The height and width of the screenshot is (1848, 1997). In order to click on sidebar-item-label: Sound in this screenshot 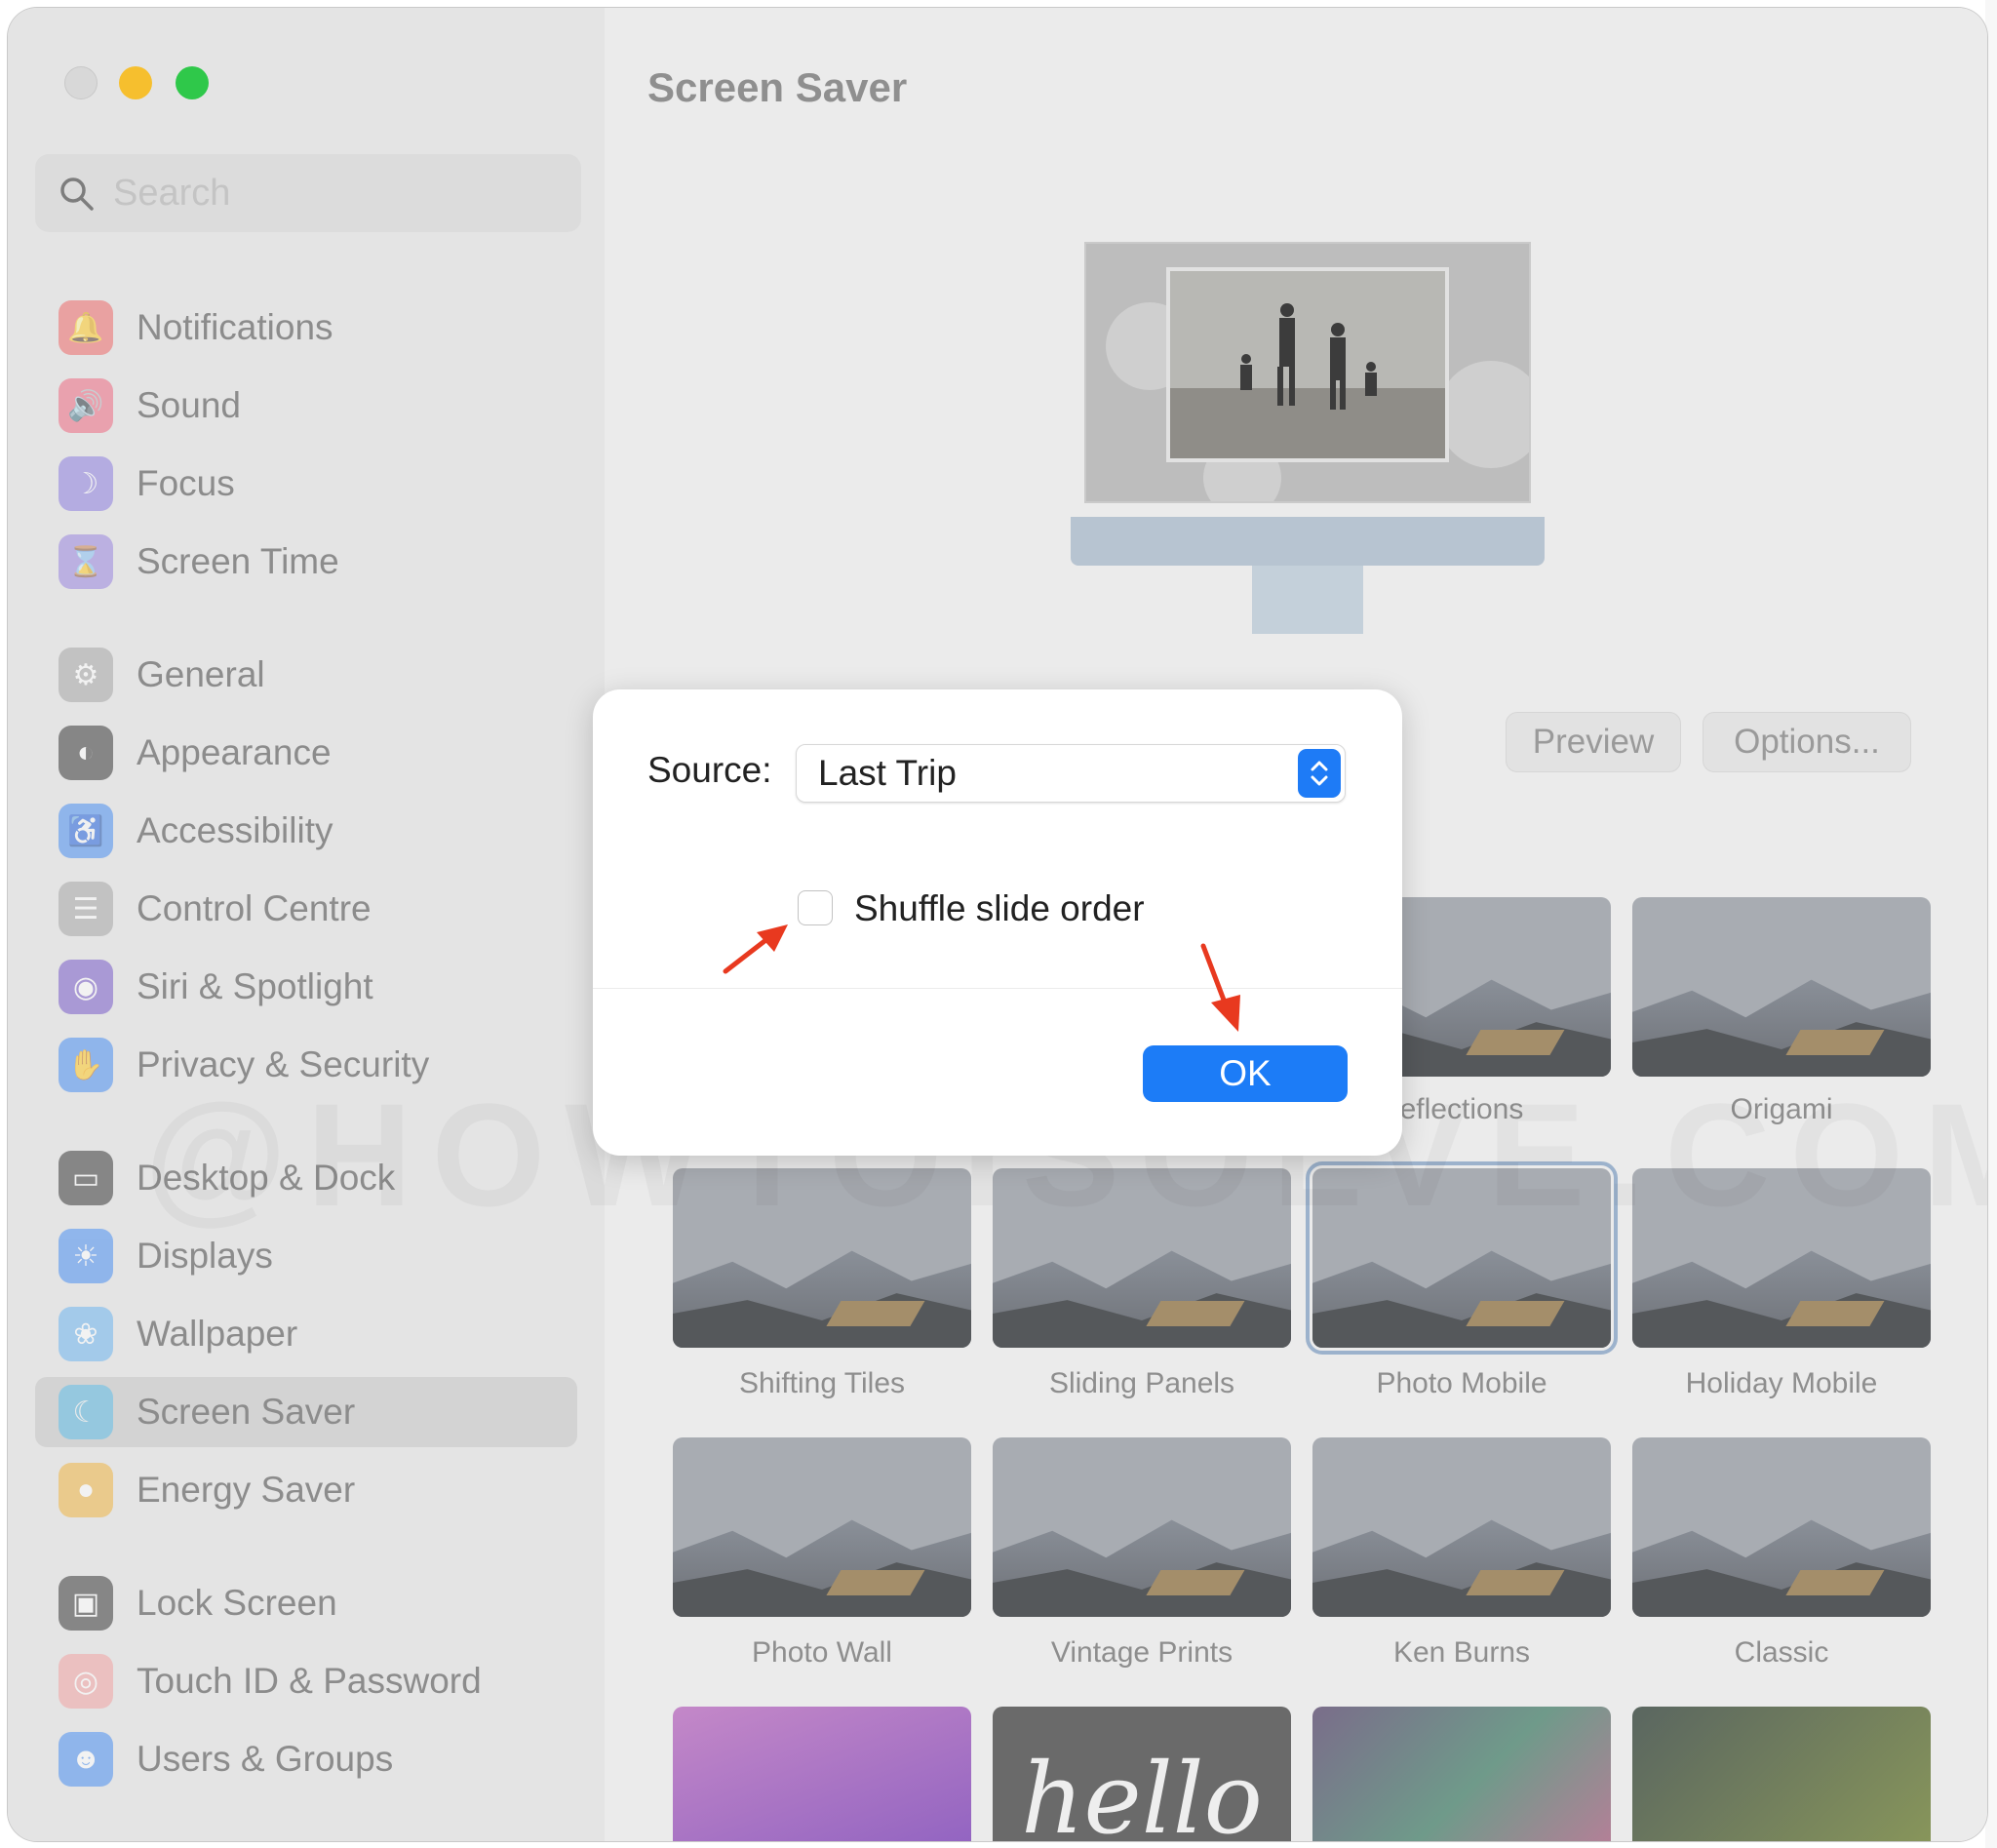, I will do `click(189, 405)`.